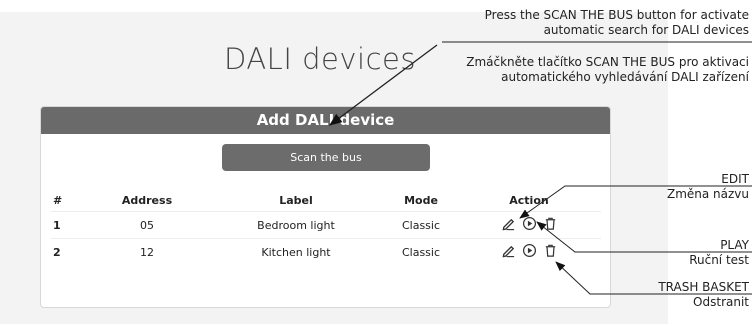 This screenshot has height=326, width=753. What do you see at coordinates (653, 278) in the screenshot?
I see `leader-trash` at bounding box center [653, 278].